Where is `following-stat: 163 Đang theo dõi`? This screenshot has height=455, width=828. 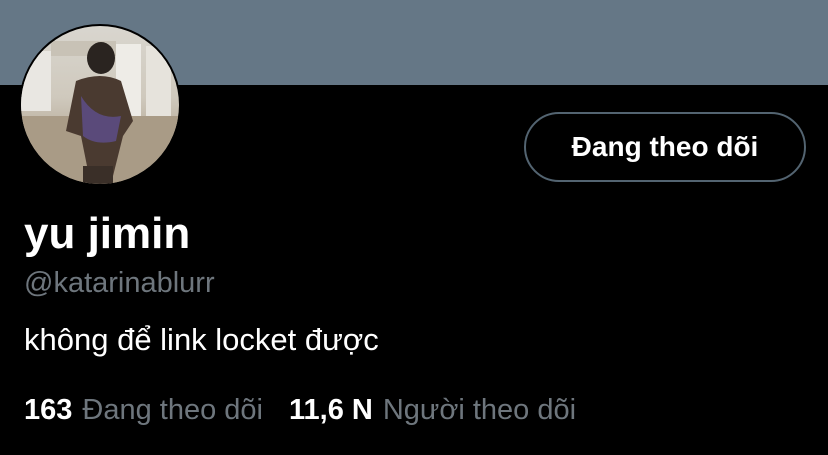 following-stat: 163 Đang theo dõi is located at coordinates (143, 410).